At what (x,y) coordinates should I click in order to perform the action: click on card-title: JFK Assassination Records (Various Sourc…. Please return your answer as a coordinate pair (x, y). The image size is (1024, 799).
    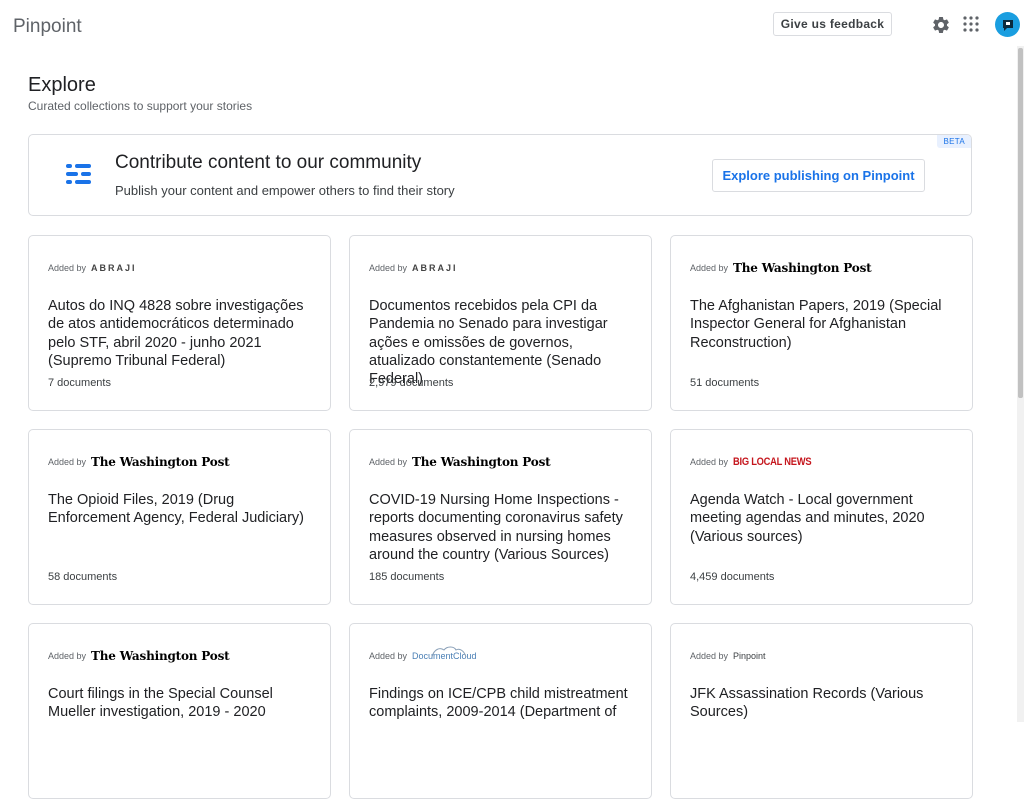
    Looking at the image, I should click on (807, 703).